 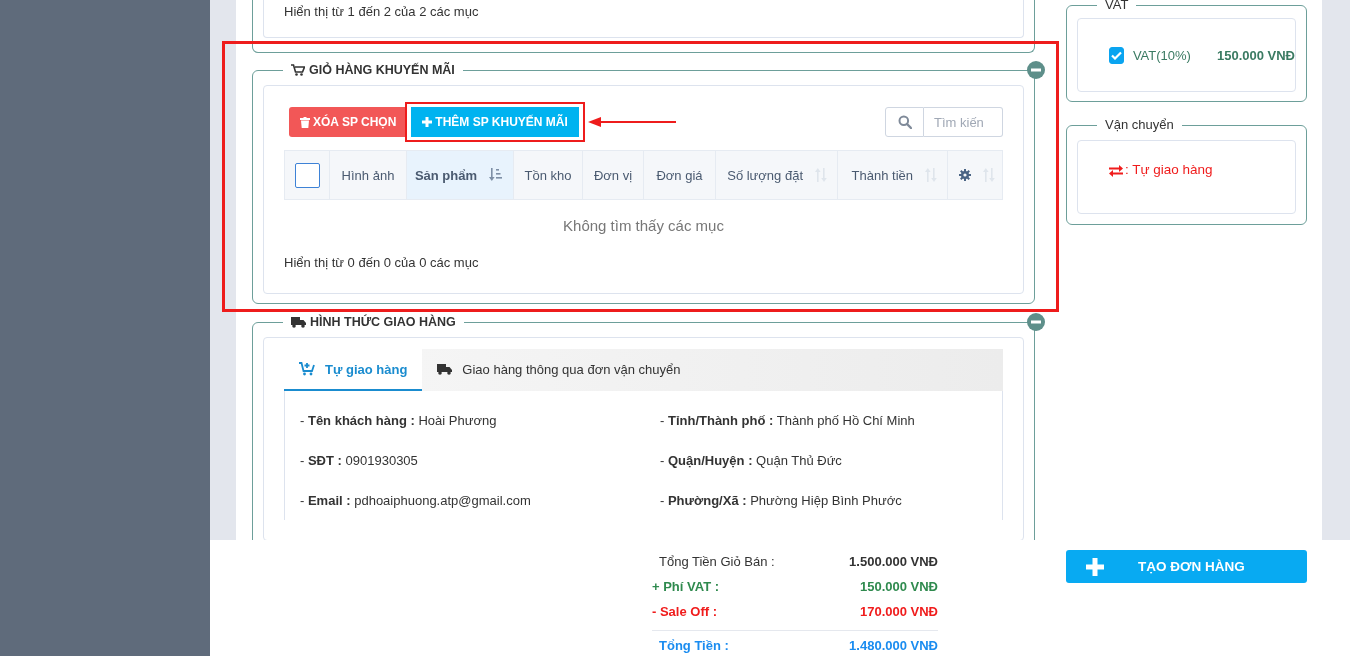 I want to click on summary-label: Tổng Tiền Giỏ Bán :, so click(x=716, y=561).